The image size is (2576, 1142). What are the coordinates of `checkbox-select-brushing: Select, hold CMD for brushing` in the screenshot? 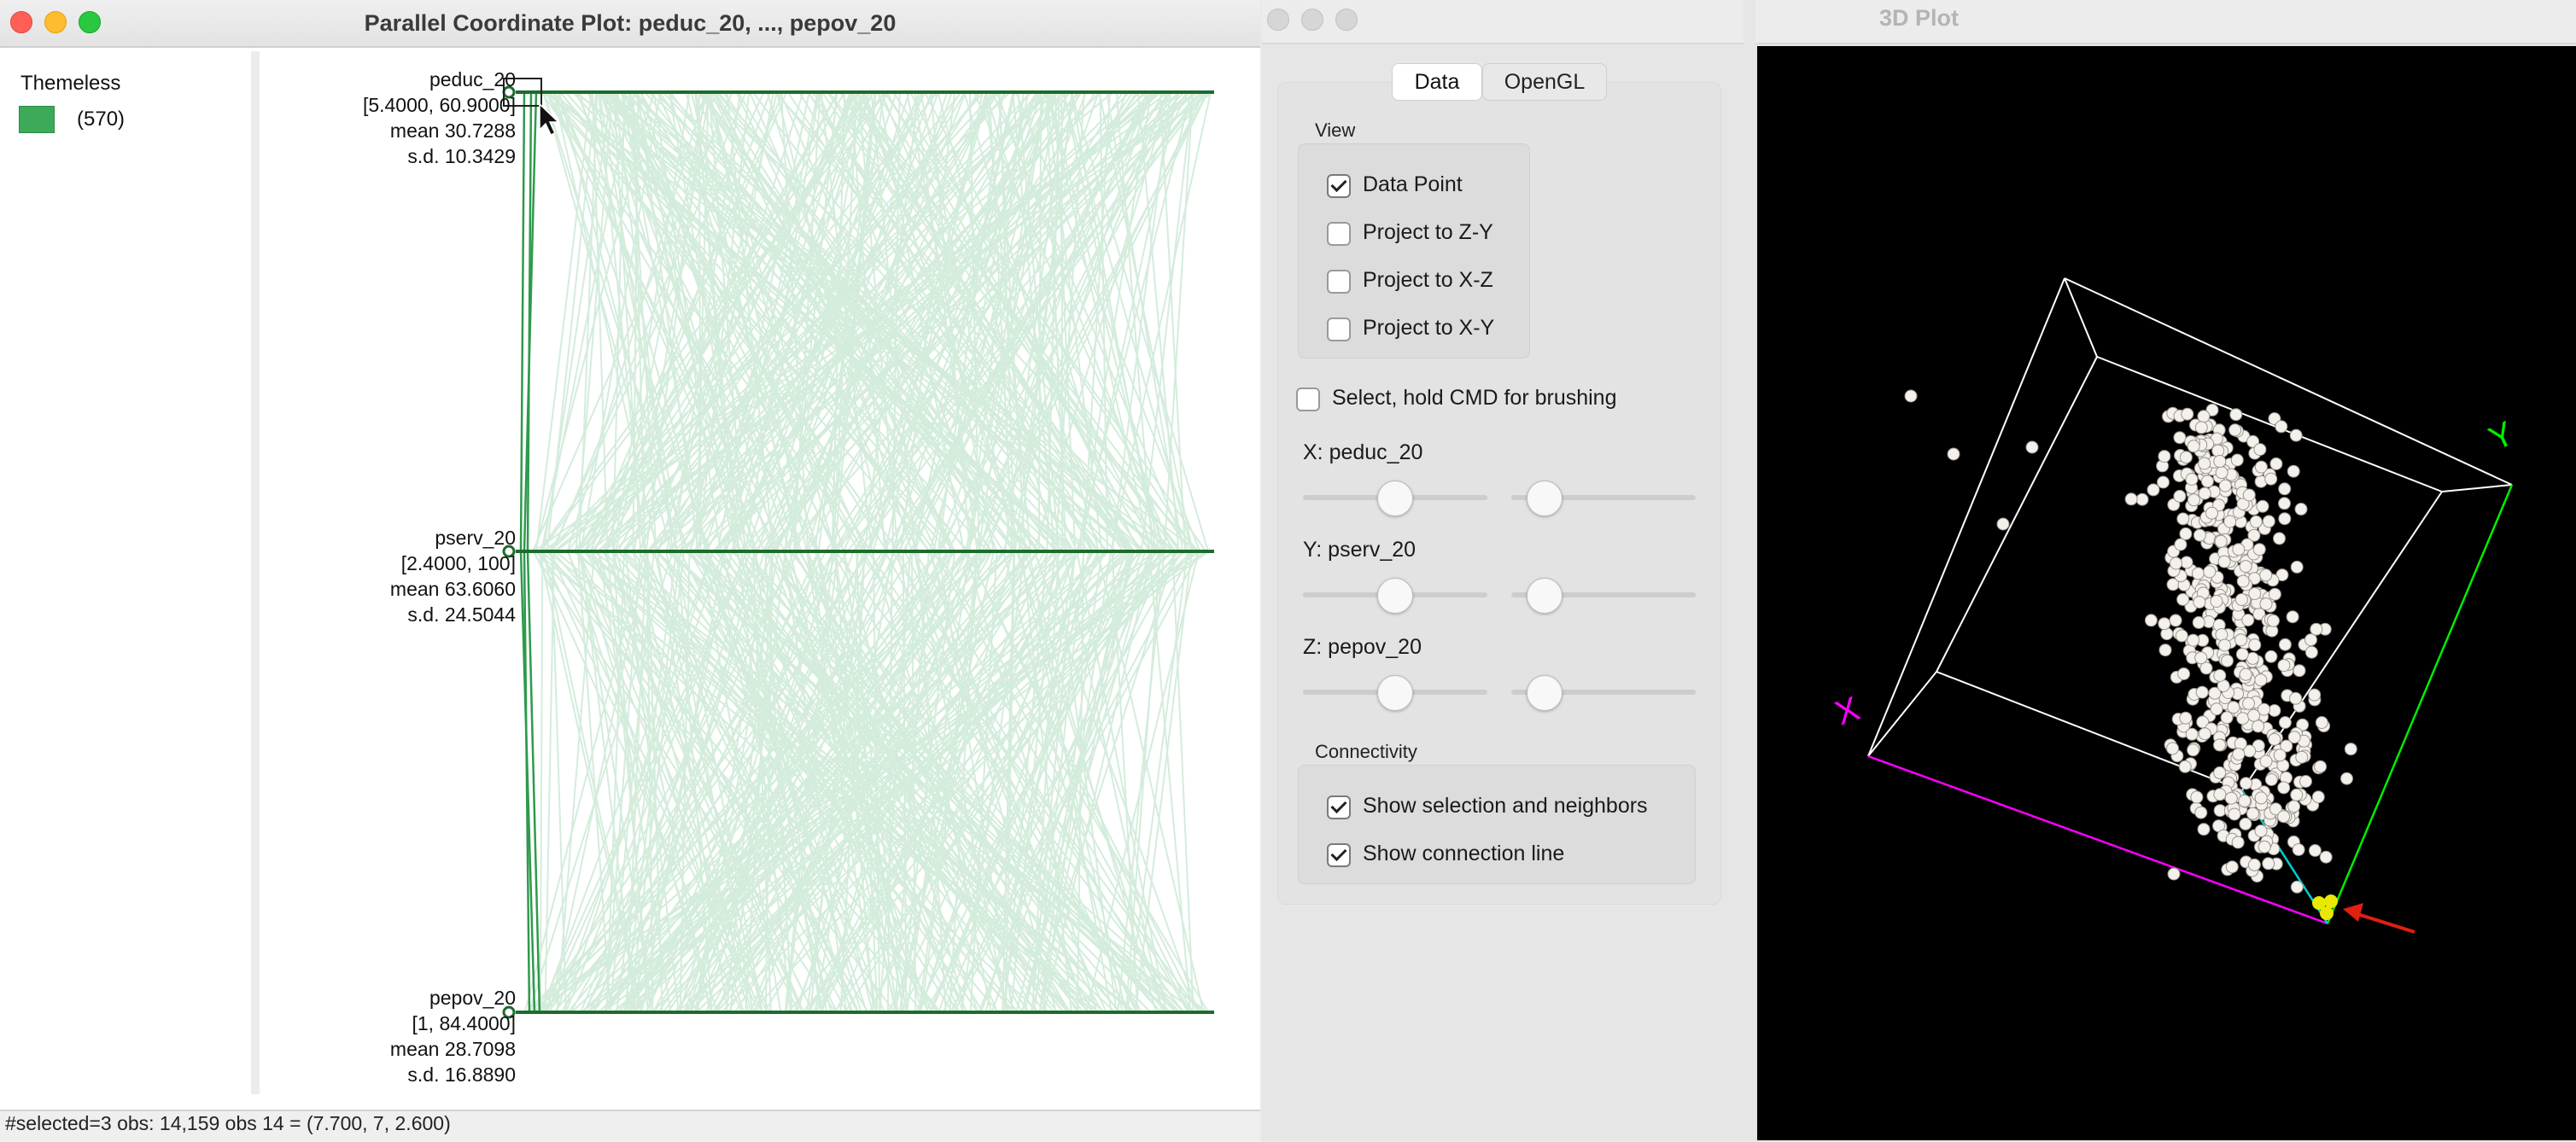 It's located at (1501, 398).